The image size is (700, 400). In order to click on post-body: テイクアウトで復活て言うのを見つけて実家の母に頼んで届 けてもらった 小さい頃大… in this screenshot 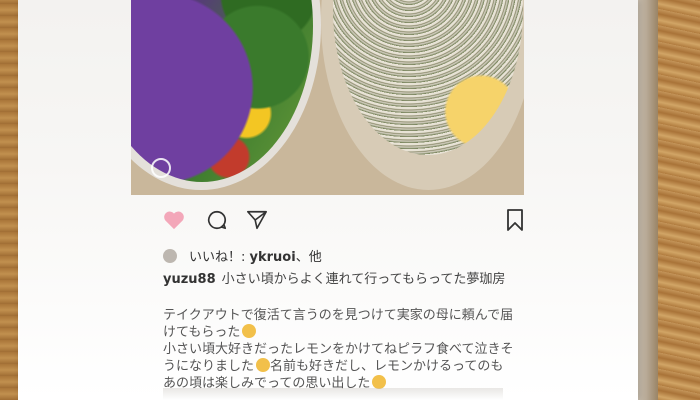, I will do `click(350, 349)`.